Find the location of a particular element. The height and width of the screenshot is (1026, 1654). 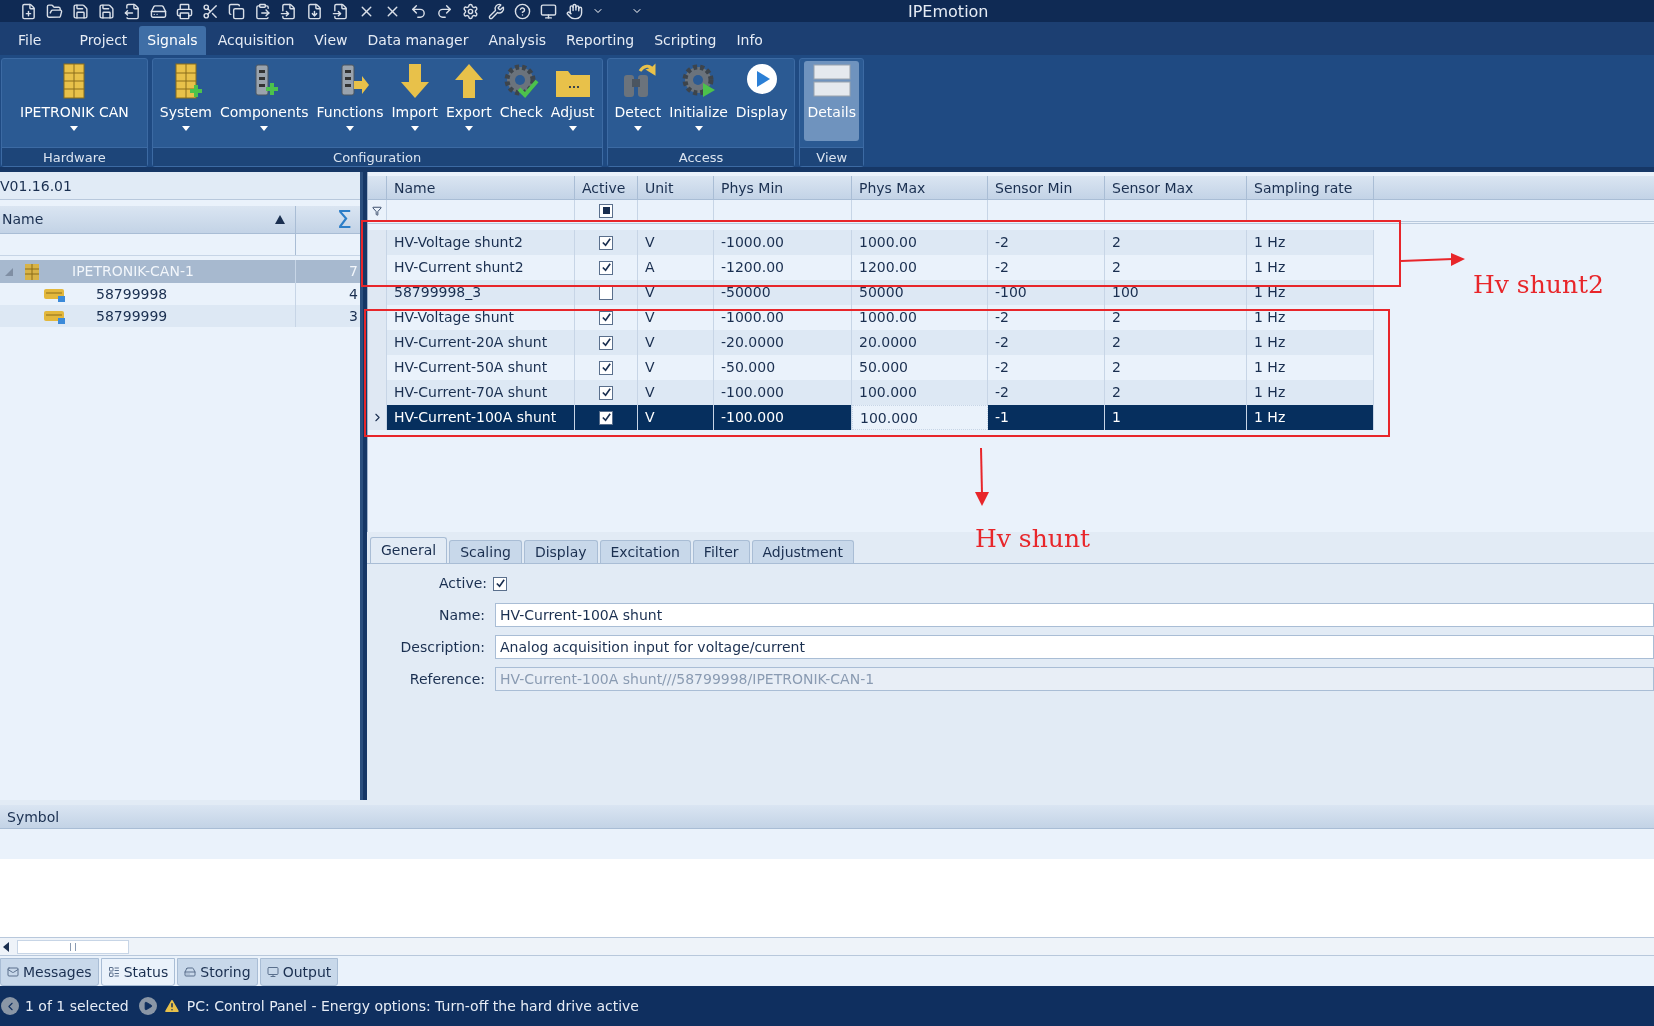

detail-tab: Filter is located at coordinates (721, 551).